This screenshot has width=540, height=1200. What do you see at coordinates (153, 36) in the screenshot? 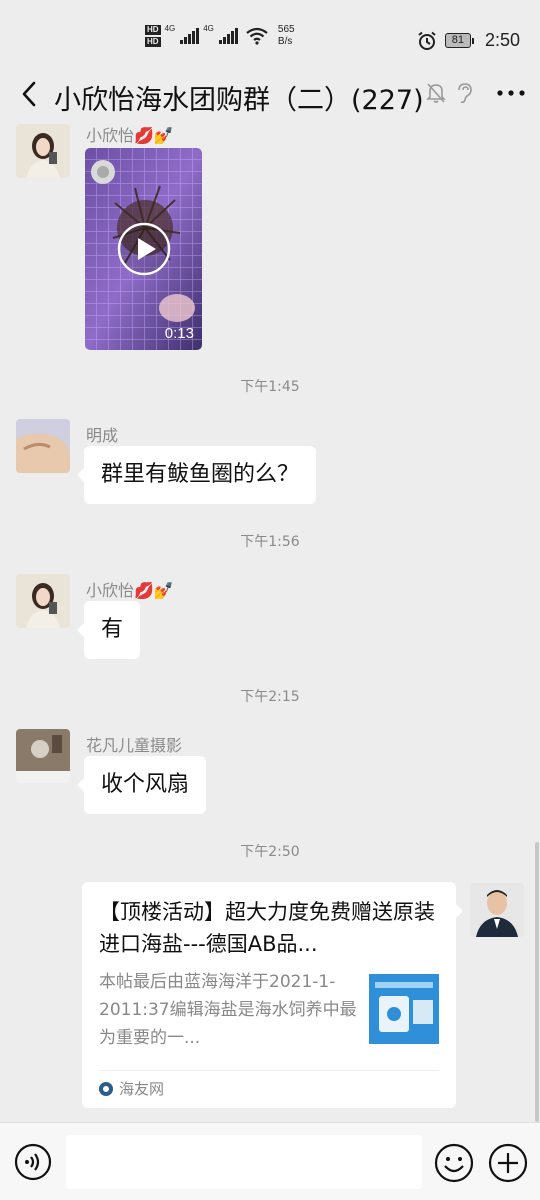
I see `hd-badges: HD HD` at bounding box center [153, 36].